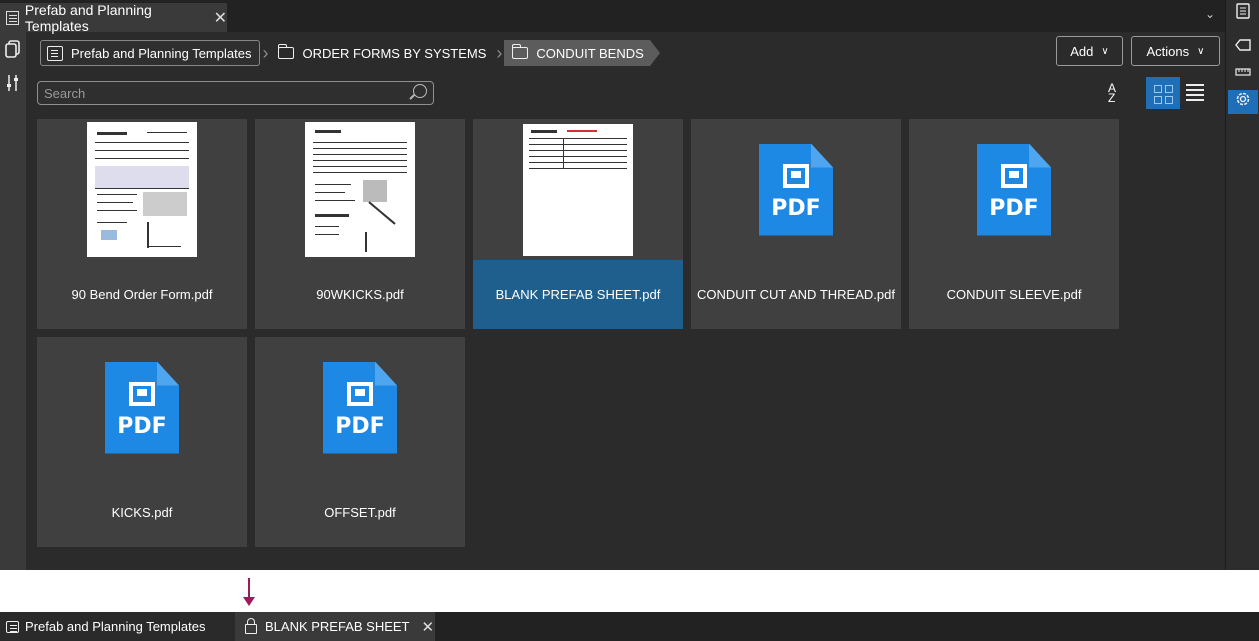  What do you see at coordinates (88, 17) in the screenshot?
I see `tab-title: Prefab and Planning Templates` at bounding box center [88, 17].